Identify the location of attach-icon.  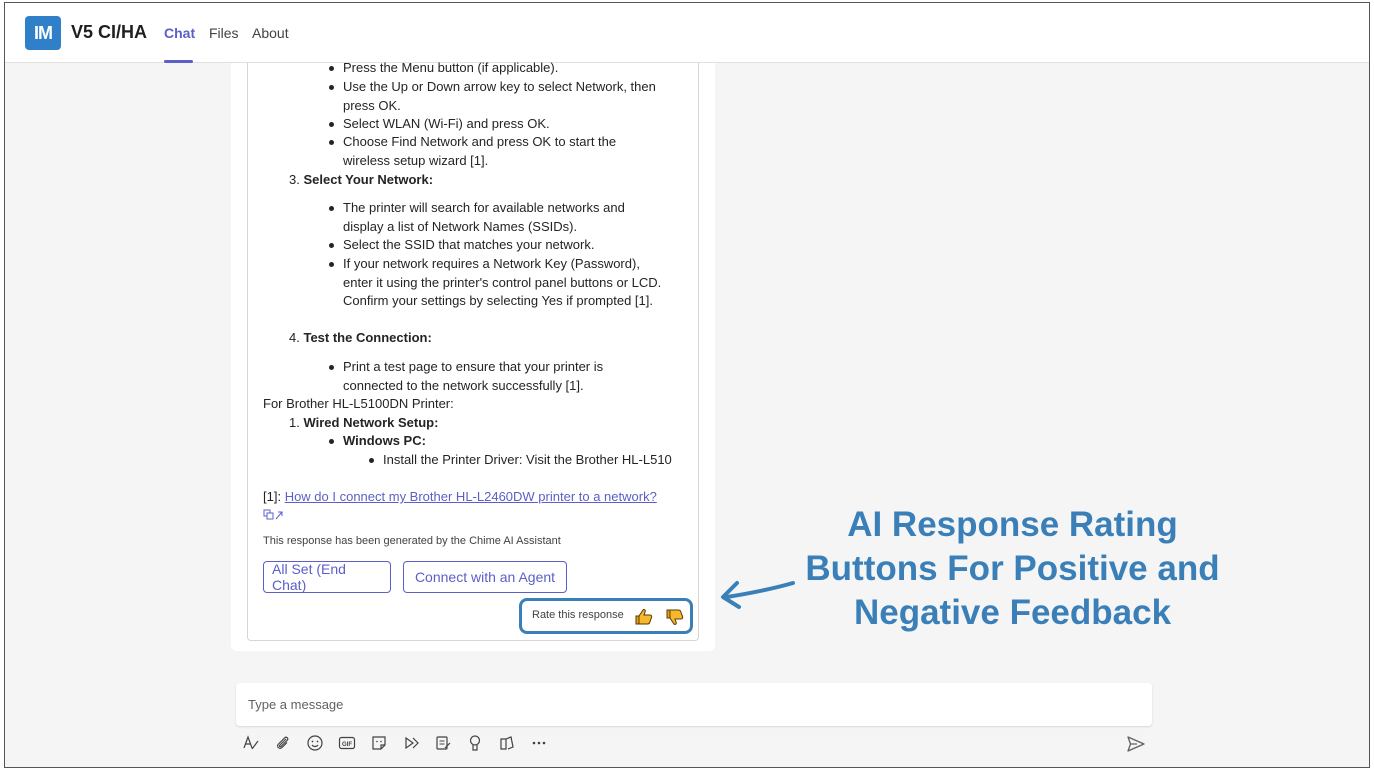
(283, 743).